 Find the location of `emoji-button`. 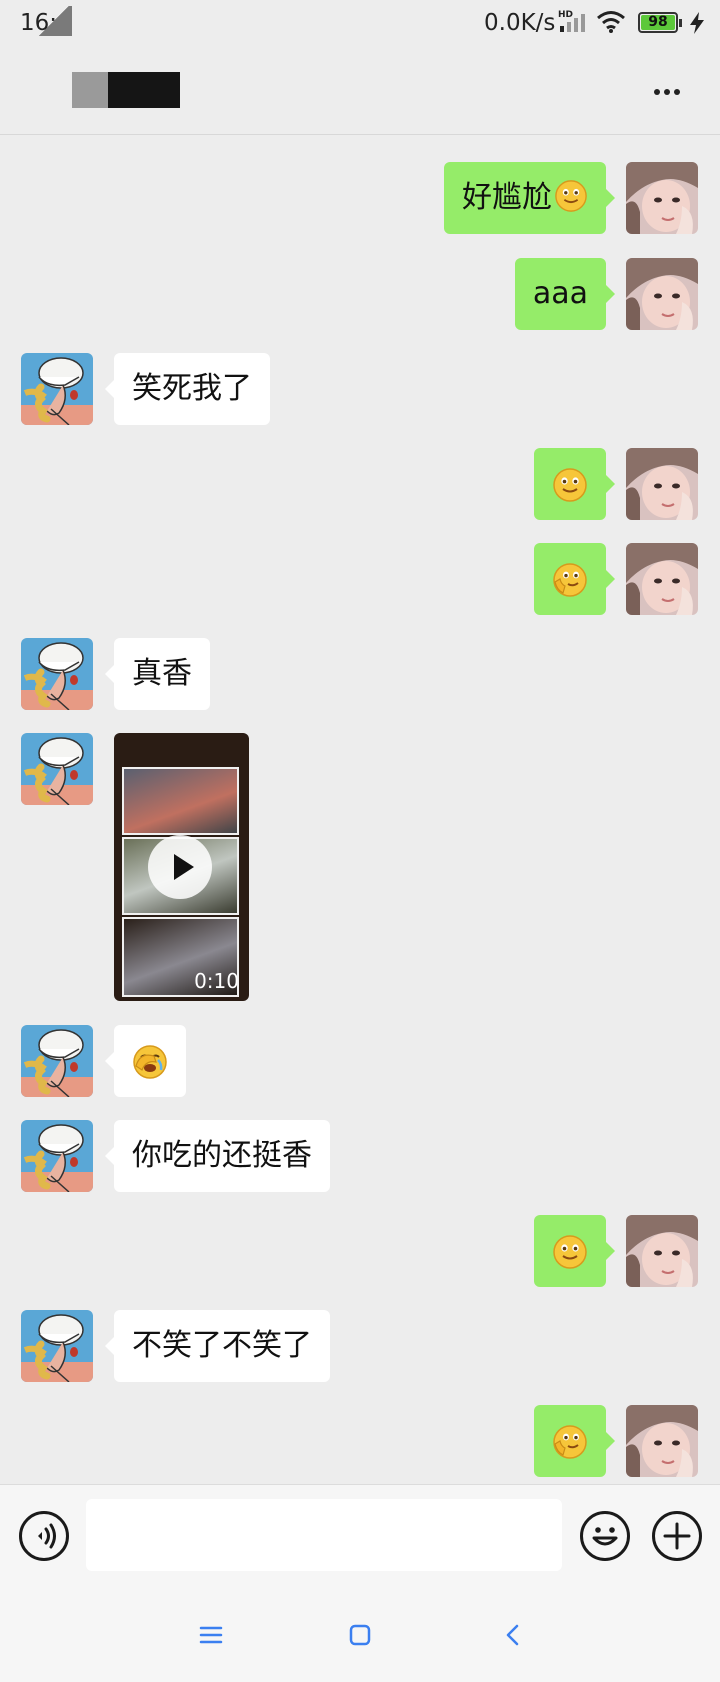

emoji-button is located at coordinates (605, 1536).